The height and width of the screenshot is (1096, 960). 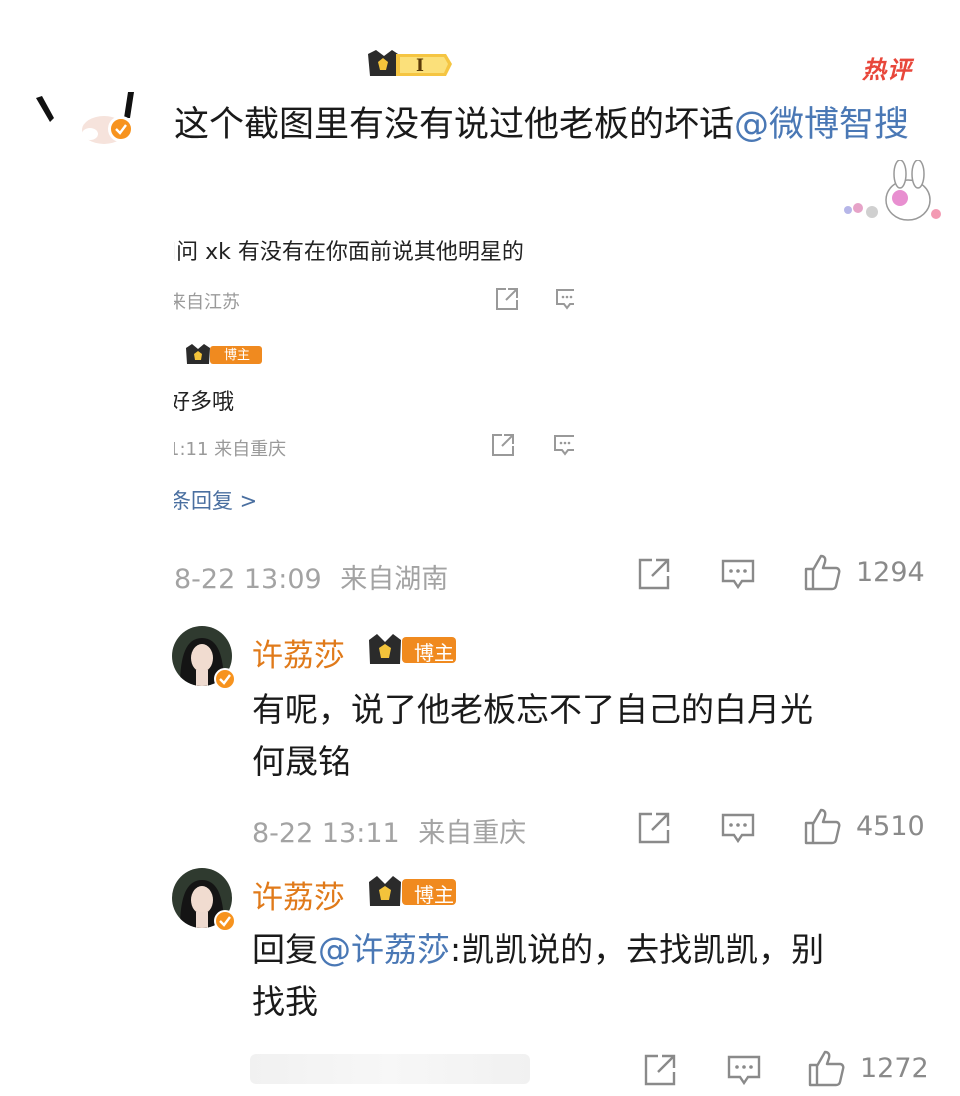 I want to click on comment-text: 这个截图里有没有说过他老板的坏话@微博智搜, so click(x=544, y=125).